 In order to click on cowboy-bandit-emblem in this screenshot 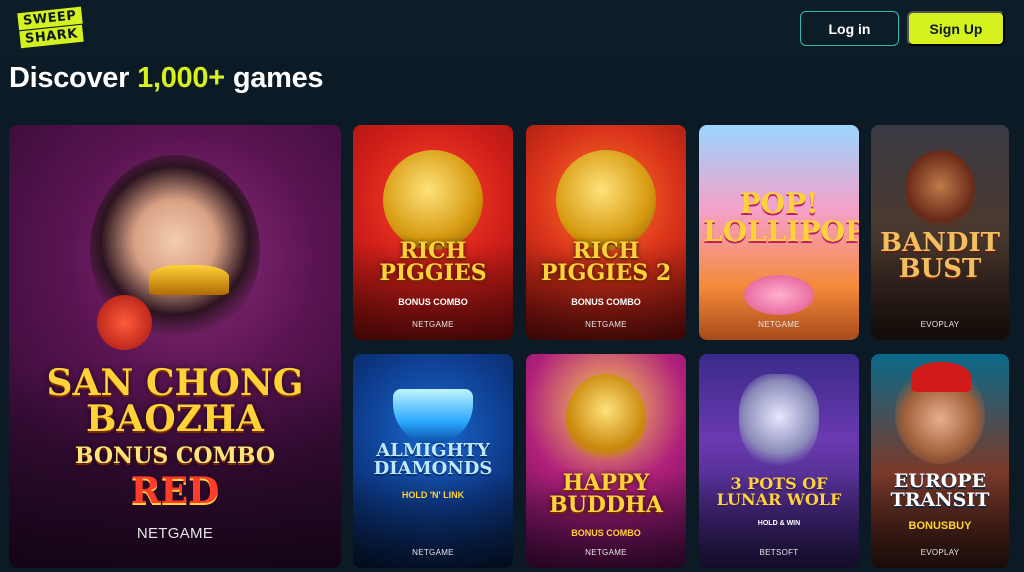, I will do `click(940, 190)`.